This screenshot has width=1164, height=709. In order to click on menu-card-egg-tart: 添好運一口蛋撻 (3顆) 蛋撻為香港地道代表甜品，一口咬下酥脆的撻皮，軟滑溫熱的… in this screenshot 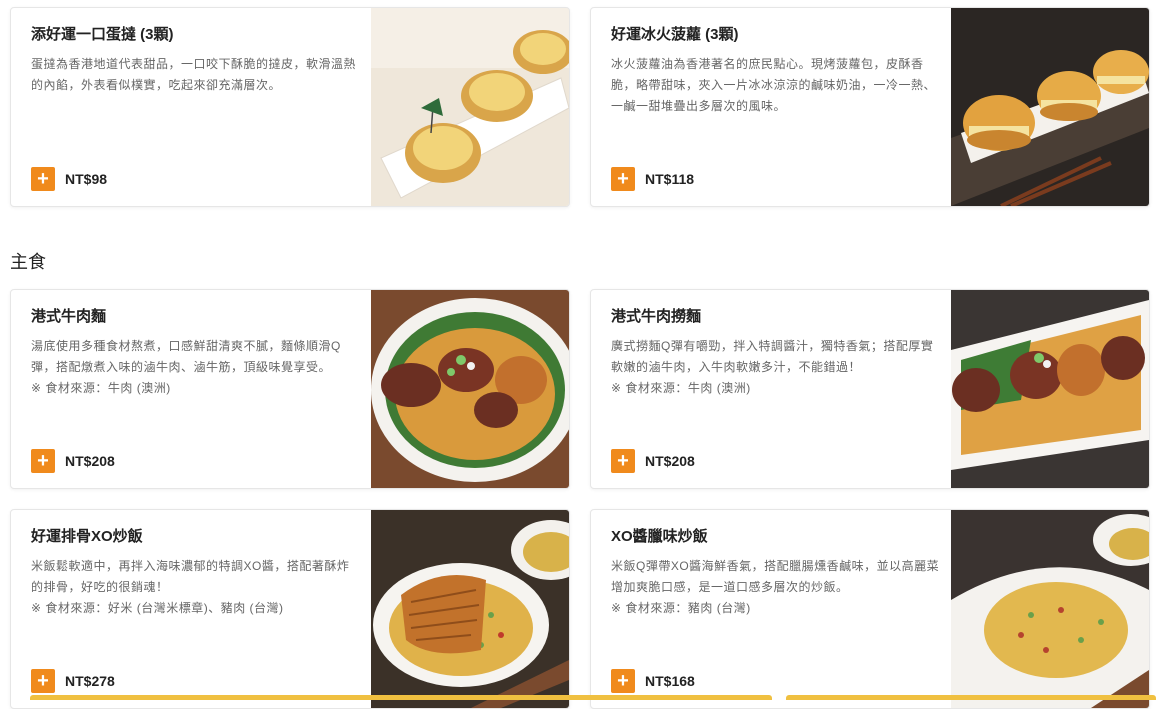, I will do `click(290, 107)`.